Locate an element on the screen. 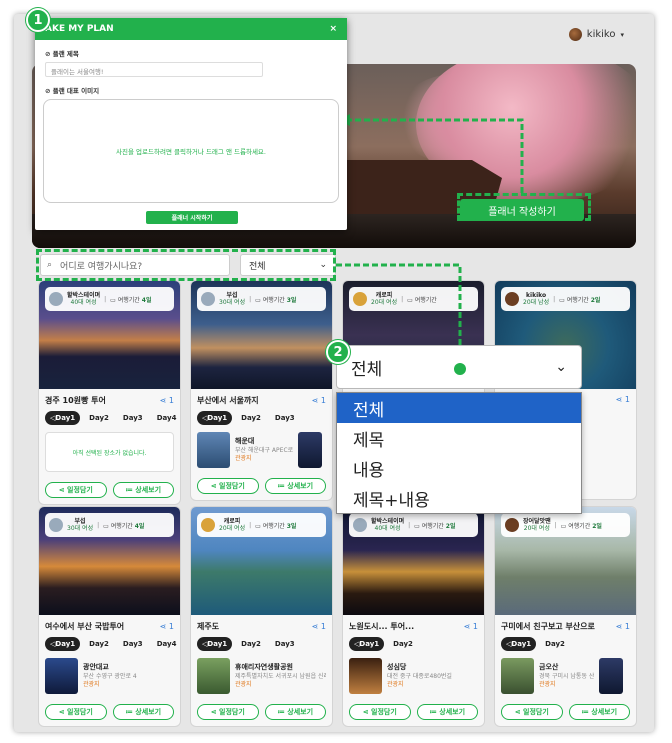 The width and height of the screenshot is (672, 743). option-content: 내용 is located at coordinates (459, 468).